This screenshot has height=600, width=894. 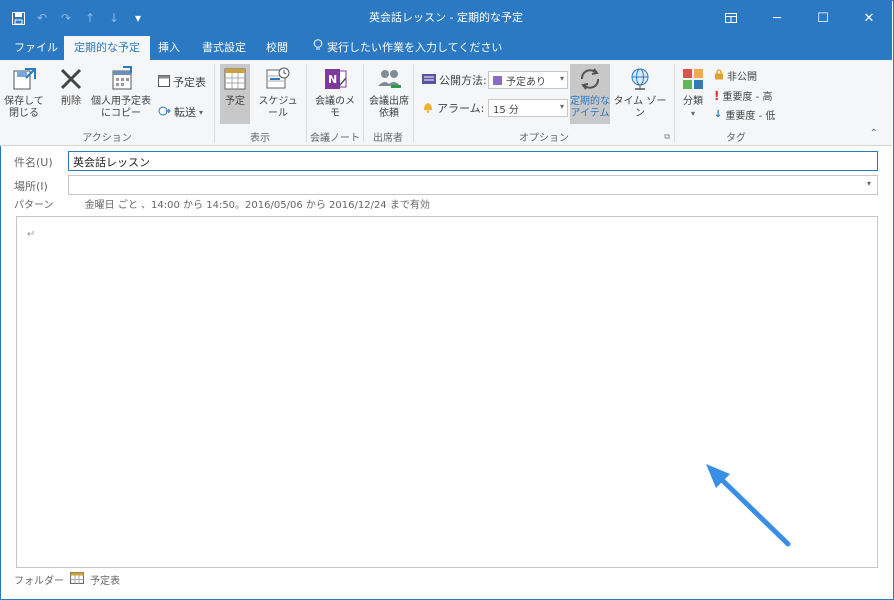 I want to click on folder-label: フォルダー, so click(x=39, y=581).